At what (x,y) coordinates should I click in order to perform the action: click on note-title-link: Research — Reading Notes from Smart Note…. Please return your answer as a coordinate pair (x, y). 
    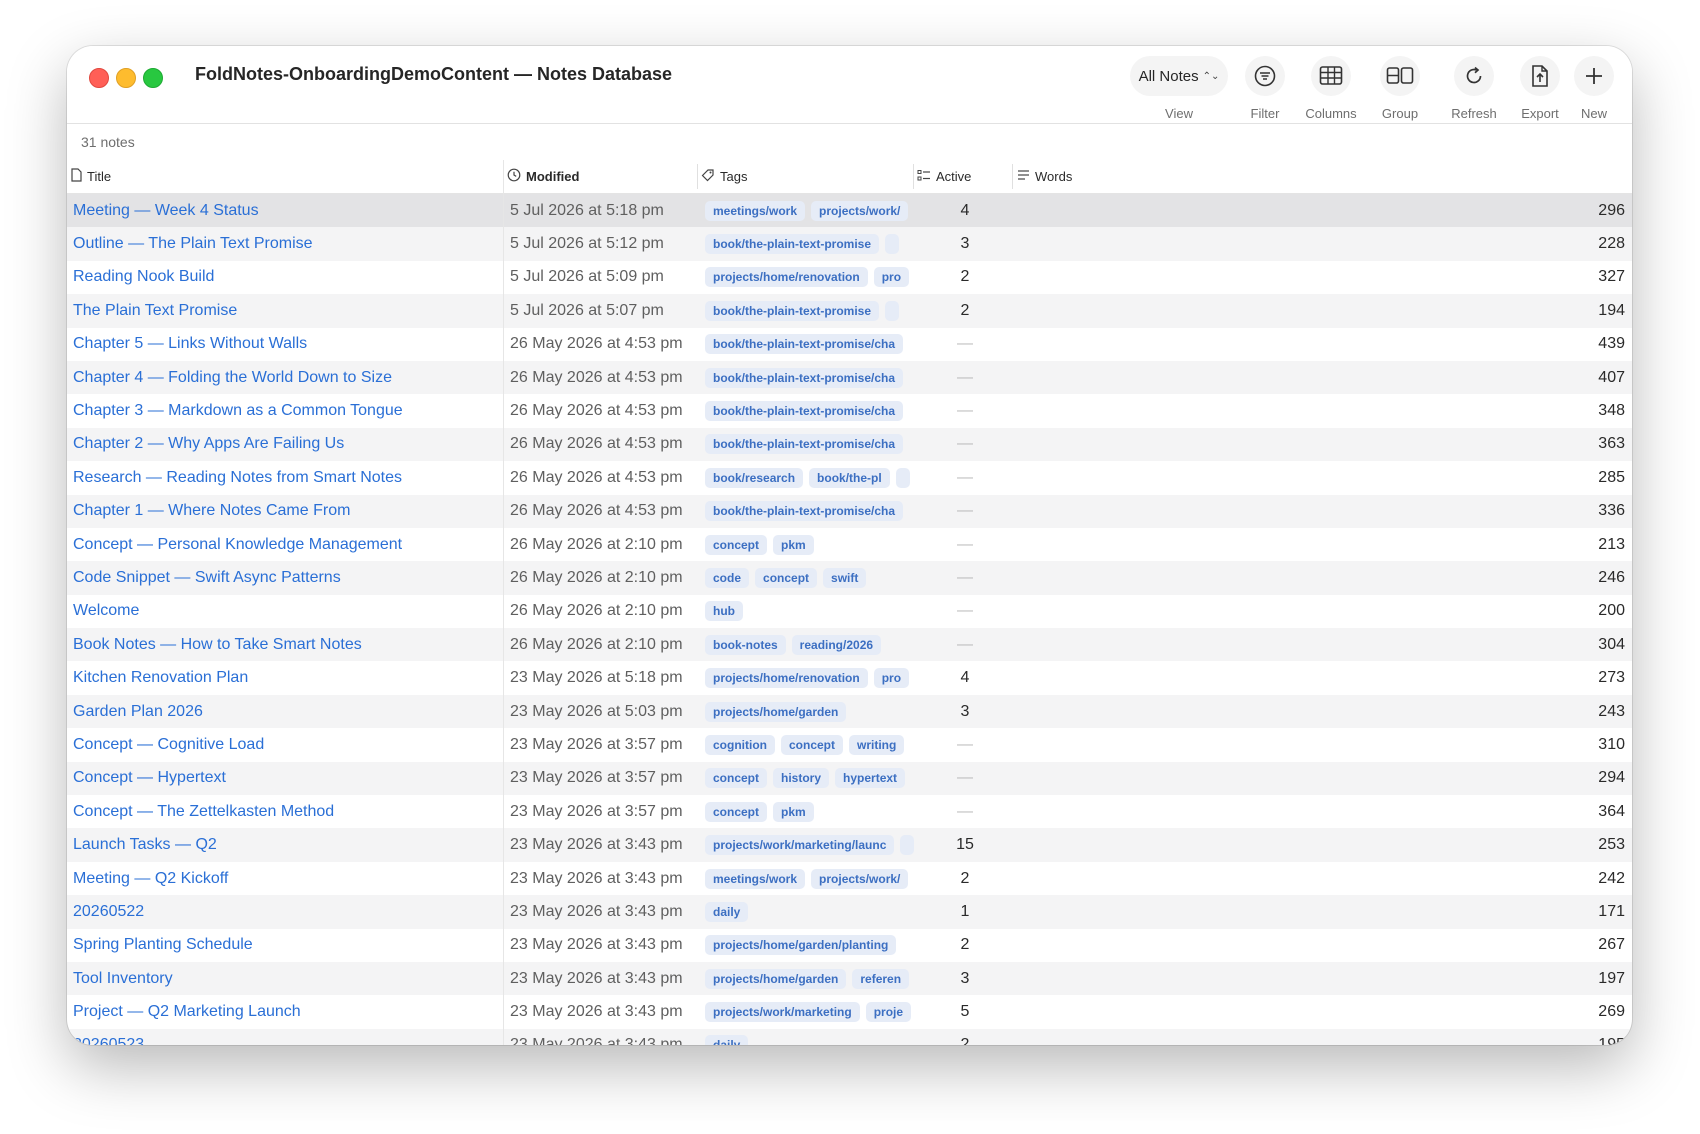
    Looking at the image, I should click on (288, 478).